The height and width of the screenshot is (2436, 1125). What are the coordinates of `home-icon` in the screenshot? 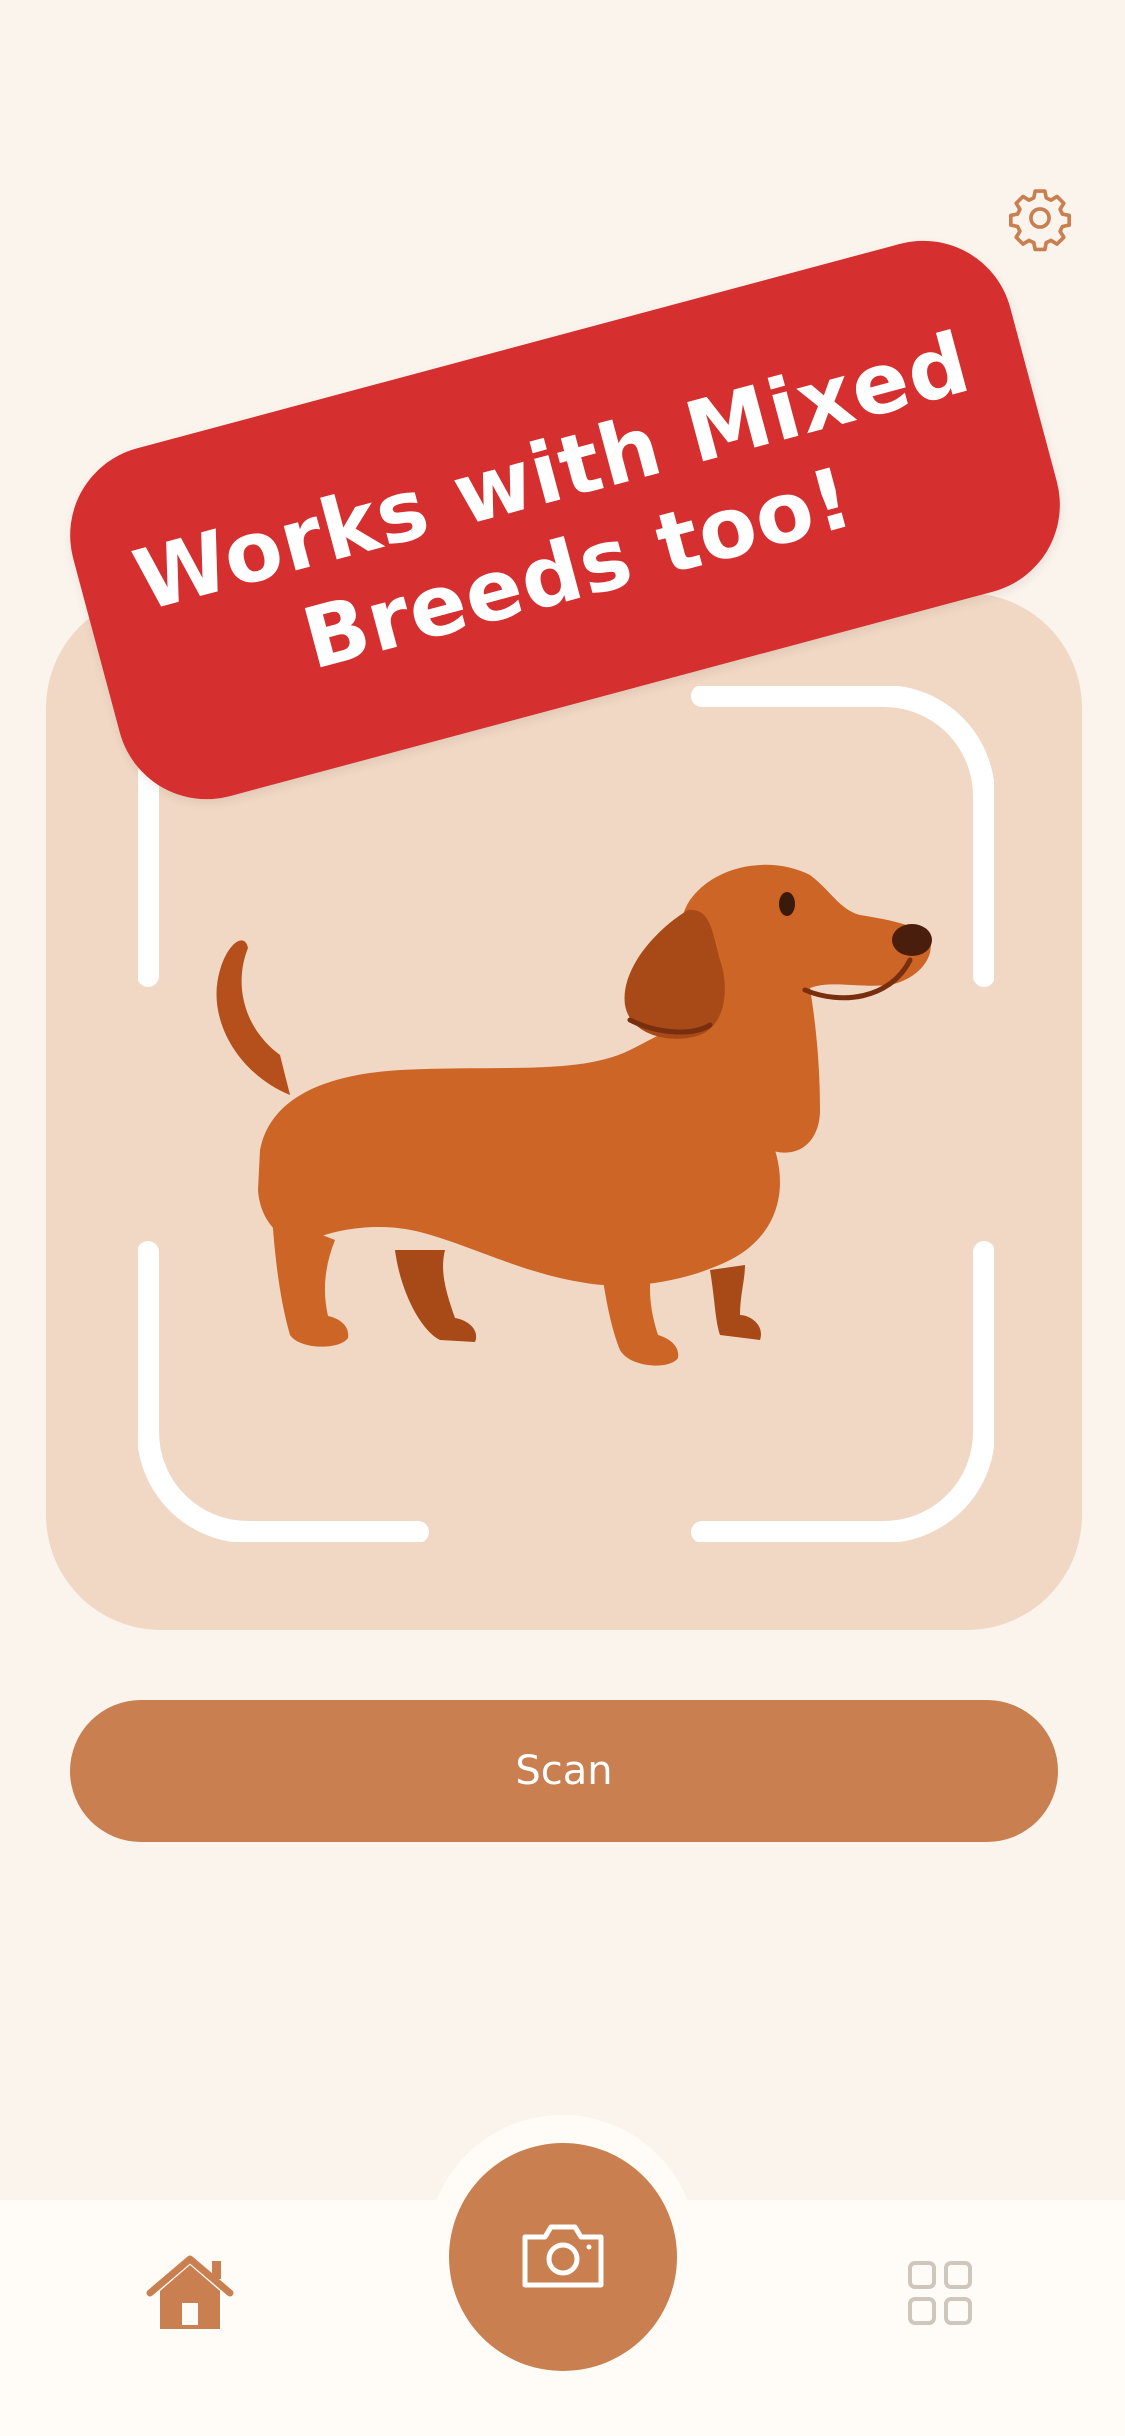 It's located at (190, 2295).